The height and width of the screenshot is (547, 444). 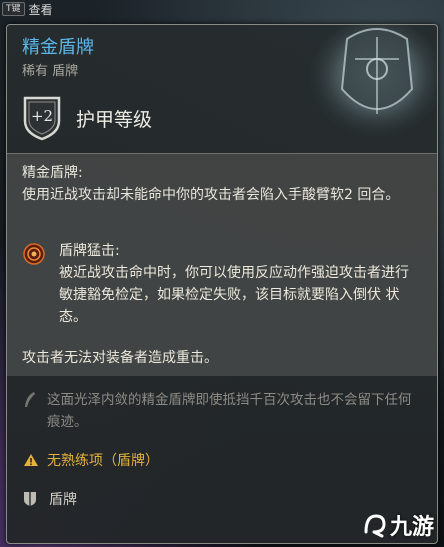 What do you see at coordinates (114, 119) in the screenshot?
I see `armor-class-label: 护甲等级` at bounding box center [114, 119].